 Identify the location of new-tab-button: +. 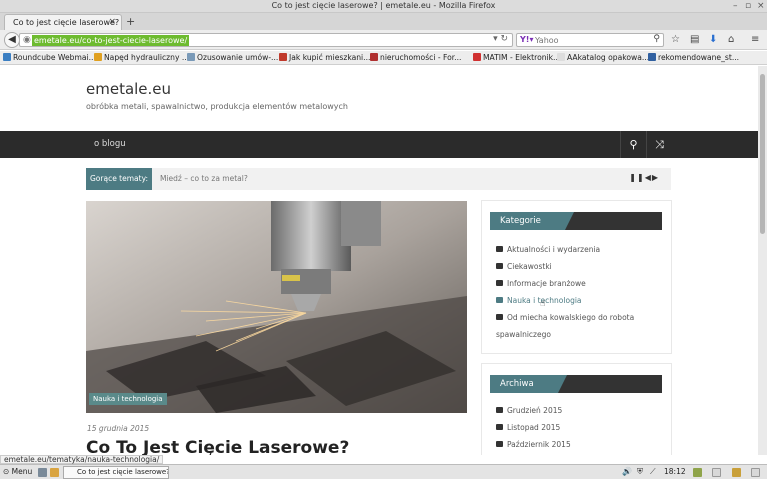
(130, 21).